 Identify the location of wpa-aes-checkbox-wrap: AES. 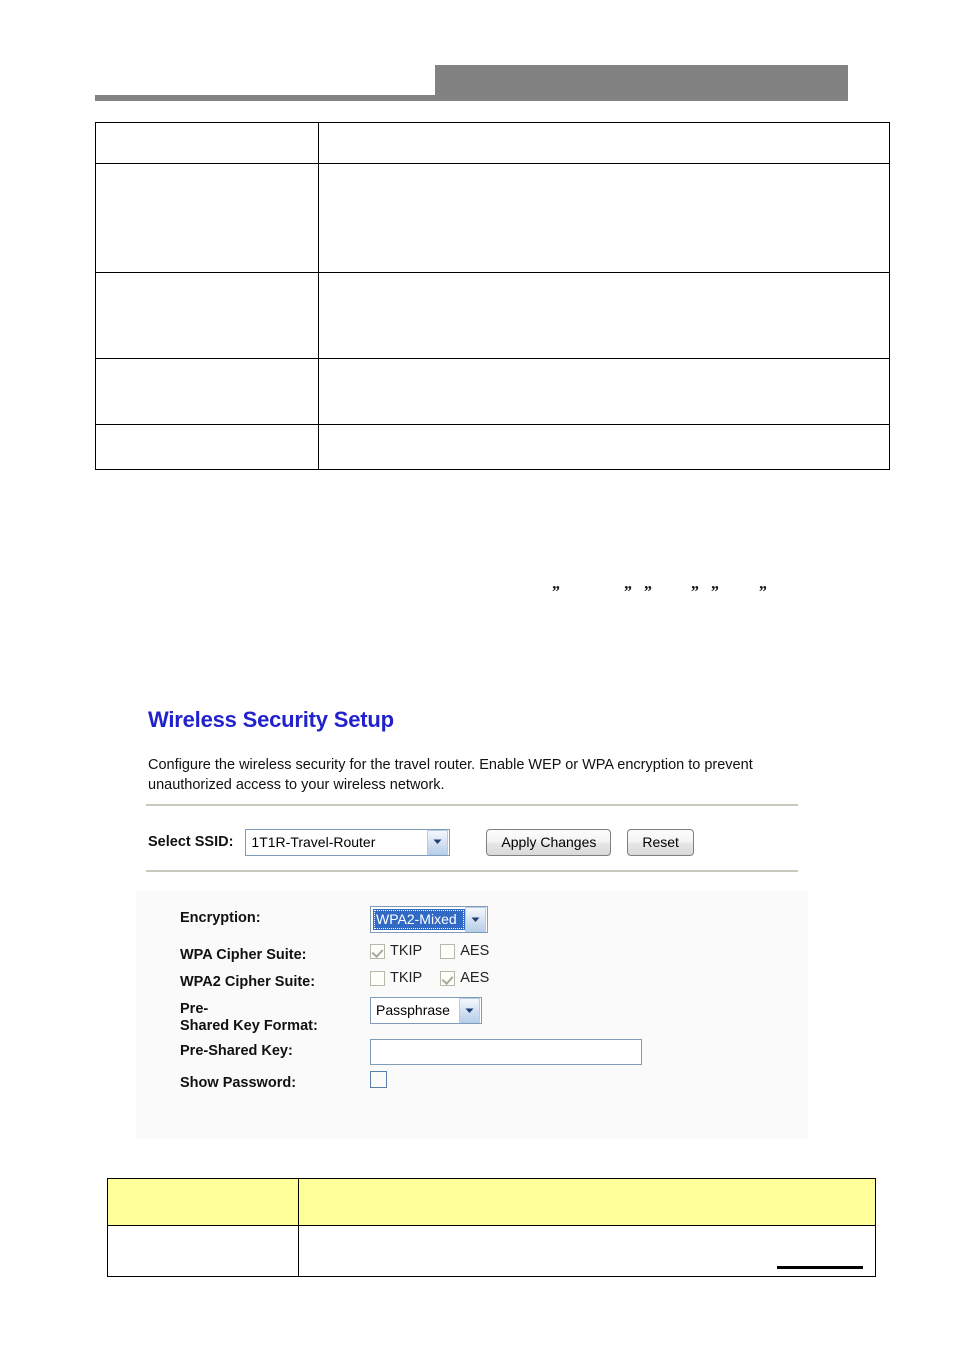
(464, 951).